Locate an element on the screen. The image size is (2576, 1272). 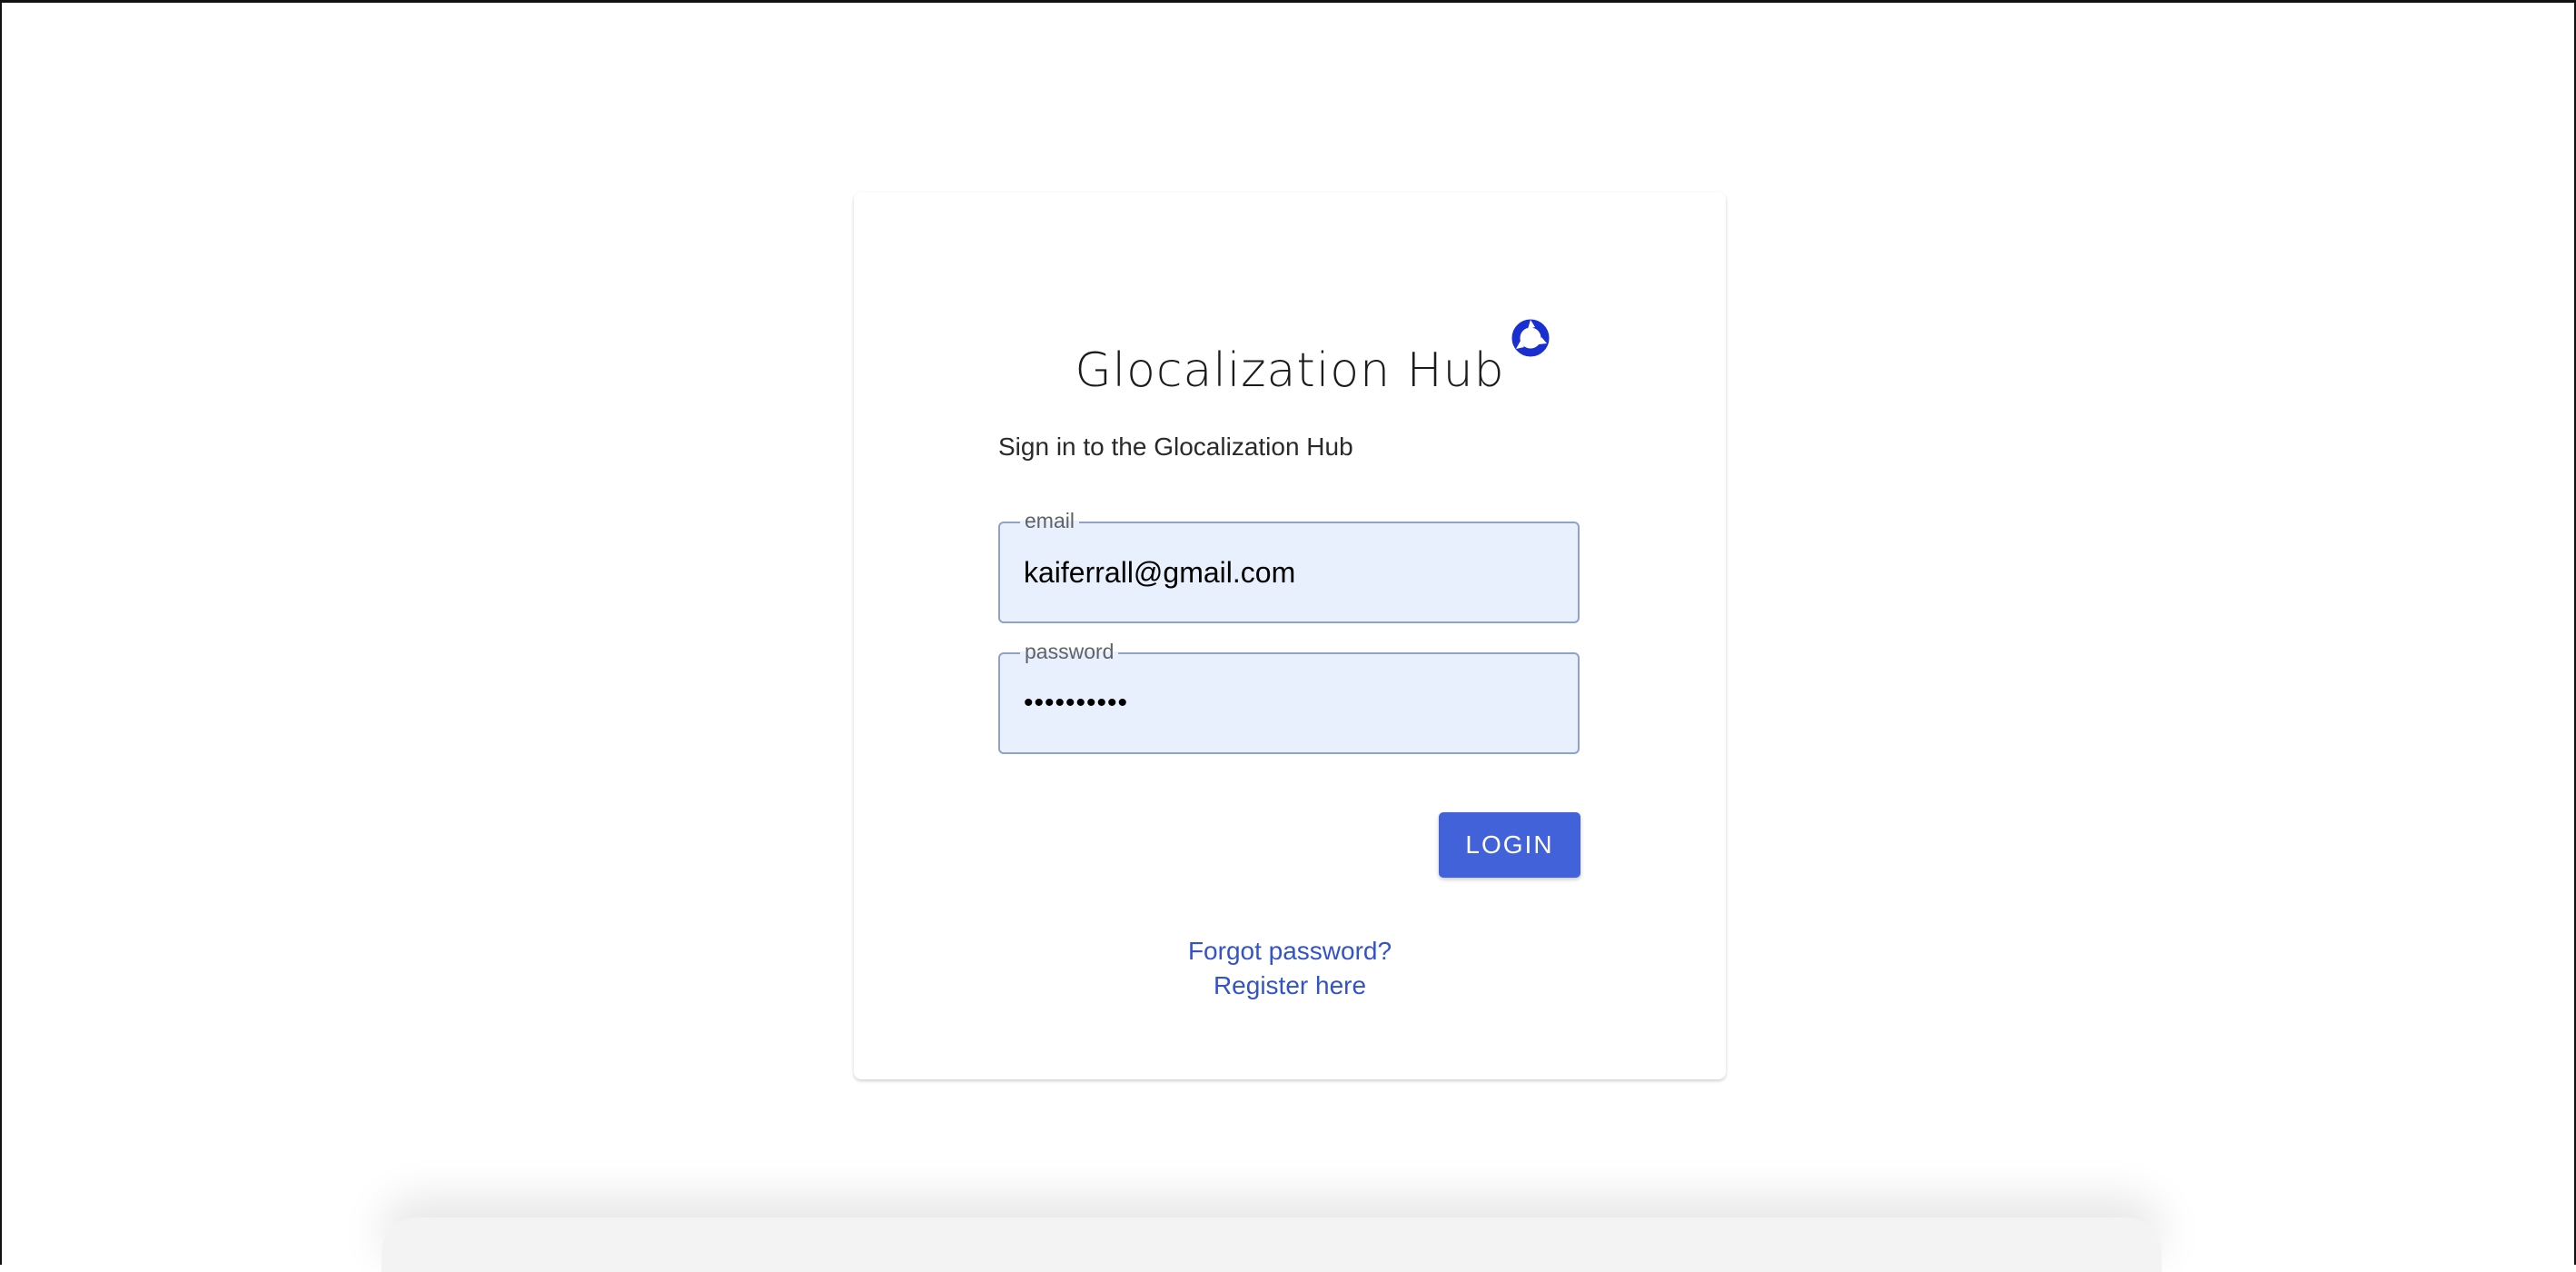
email-field: email is located at coordinates (1289, 566).